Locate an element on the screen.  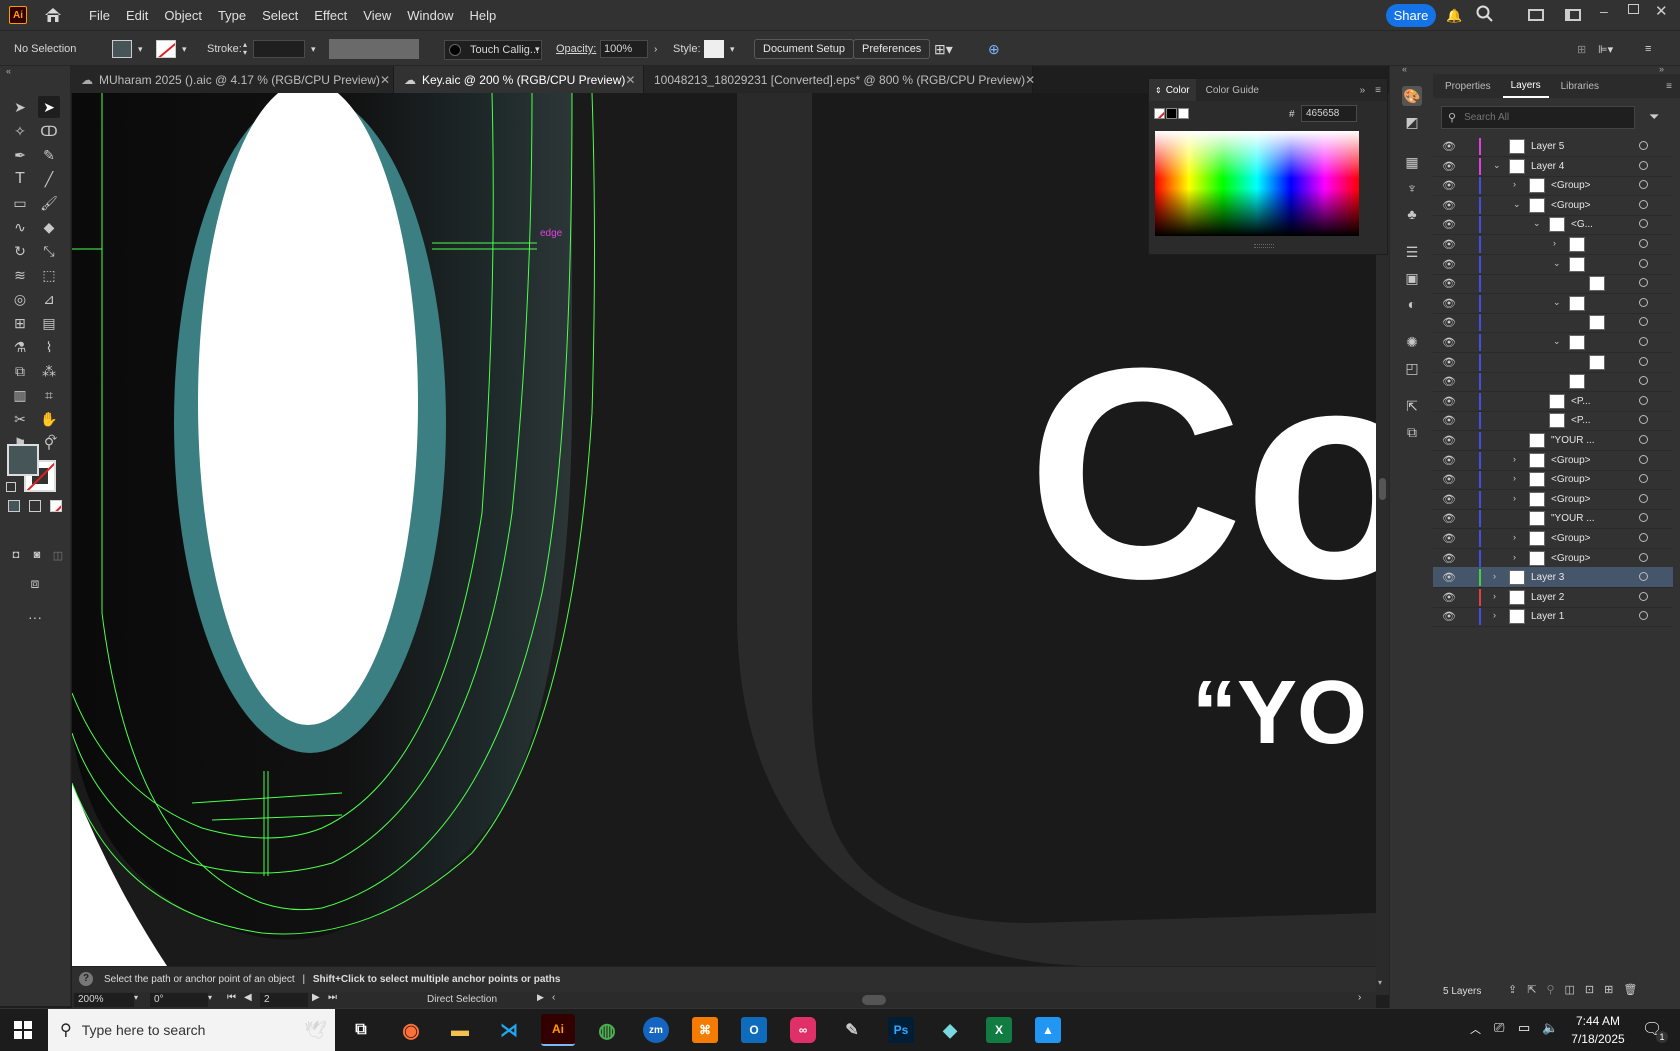
minimize-icon: – is located at coordinates (1604, 11).